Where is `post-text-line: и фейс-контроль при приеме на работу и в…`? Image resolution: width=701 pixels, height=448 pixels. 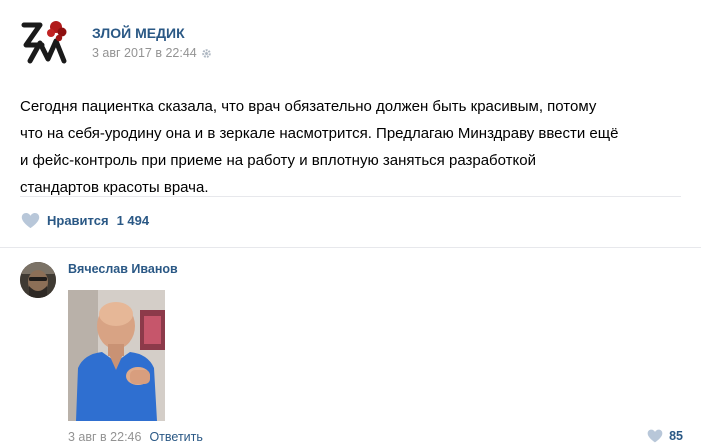
post-text-line: и фейс-контроль при приеме на работу и в… is located at coordinates (278, 160).